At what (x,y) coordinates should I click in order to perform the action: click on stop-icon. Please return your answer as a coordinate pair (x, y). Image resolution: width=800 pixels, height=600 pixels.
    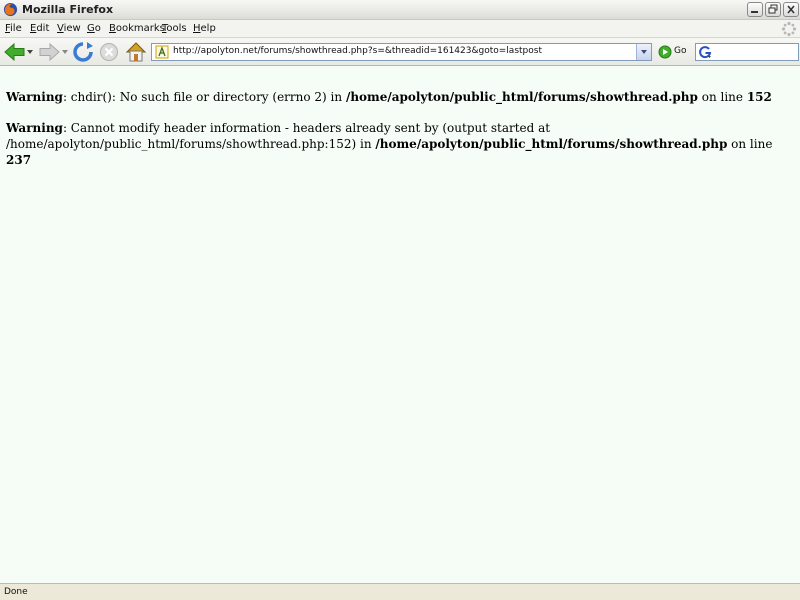
    Looking at the image, I should click on (109, 52).